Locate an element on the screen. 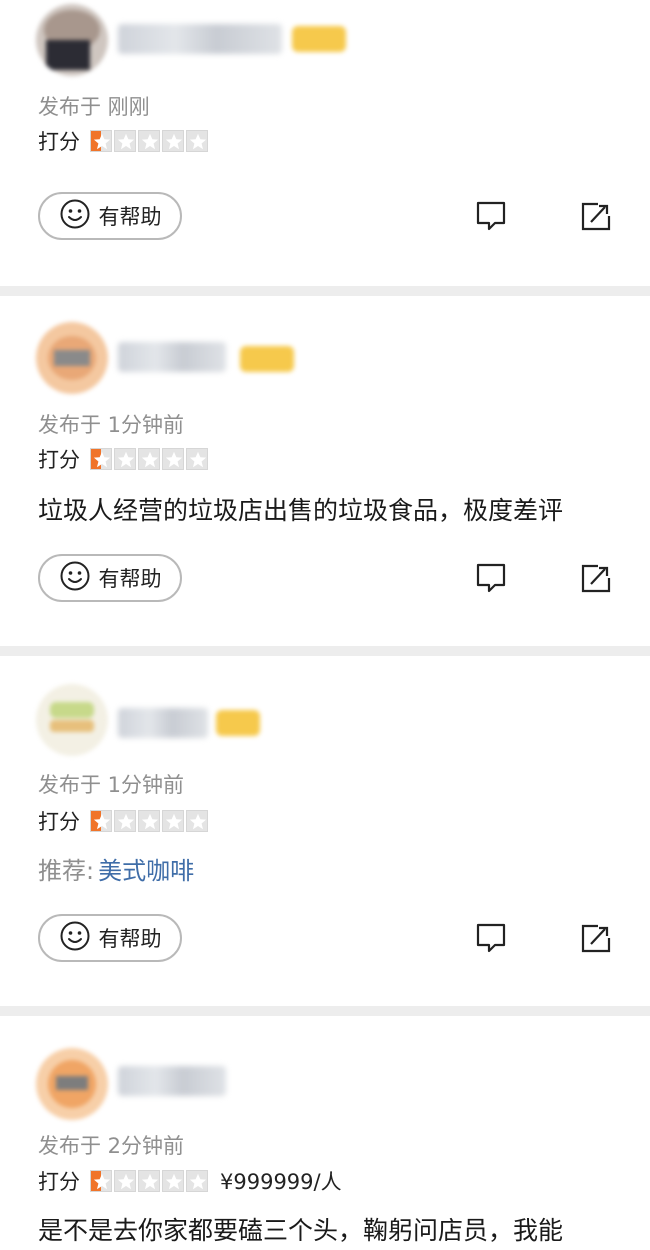 The height and width of the screenshot is (1250, 650). review-text: 是不是去你家都要磕三个头，鞠躬问店员，我能 is located at coordinates (301, 1230).